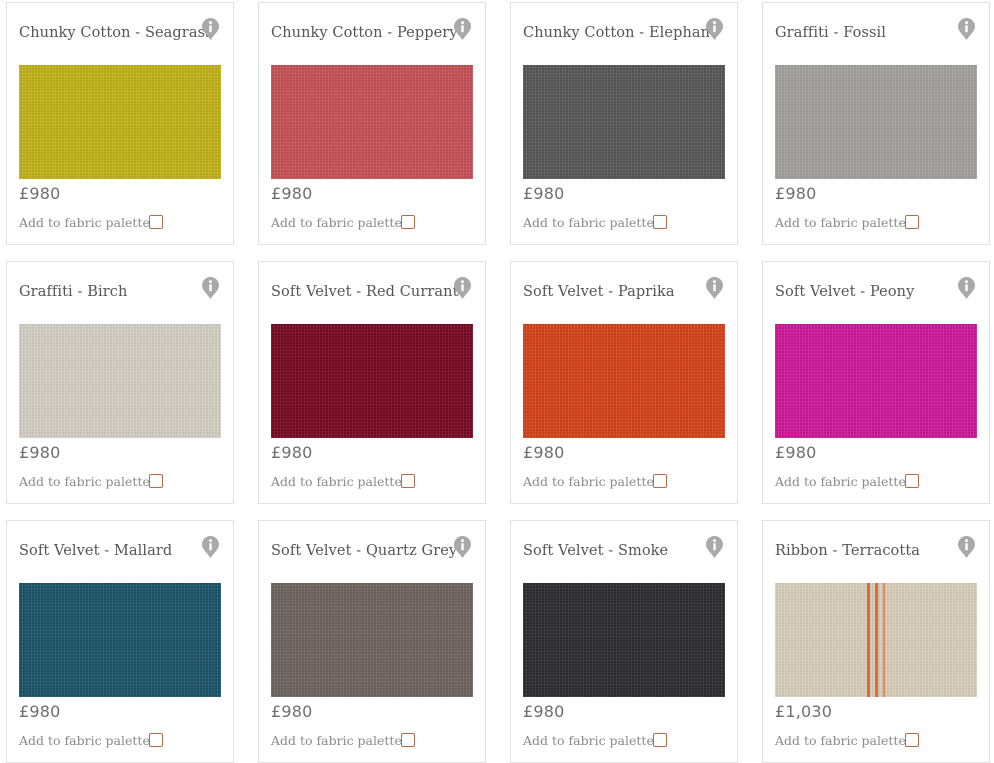 Image resolution: width=994 pixels, height=763 pixels. I want to click on fabric-name: Soft Velvet - Peony, so click(845, 292).